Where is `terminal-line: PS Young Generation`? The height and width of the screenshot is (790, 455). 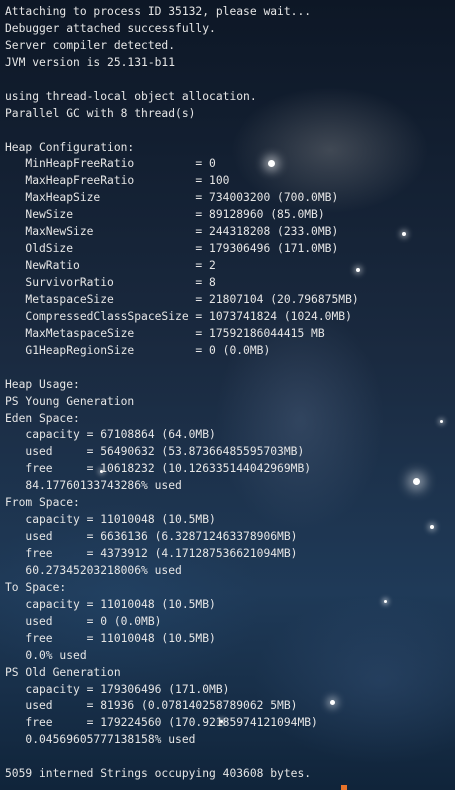
terminal-line: PS Young Generation is located at coordinates (70, 401).